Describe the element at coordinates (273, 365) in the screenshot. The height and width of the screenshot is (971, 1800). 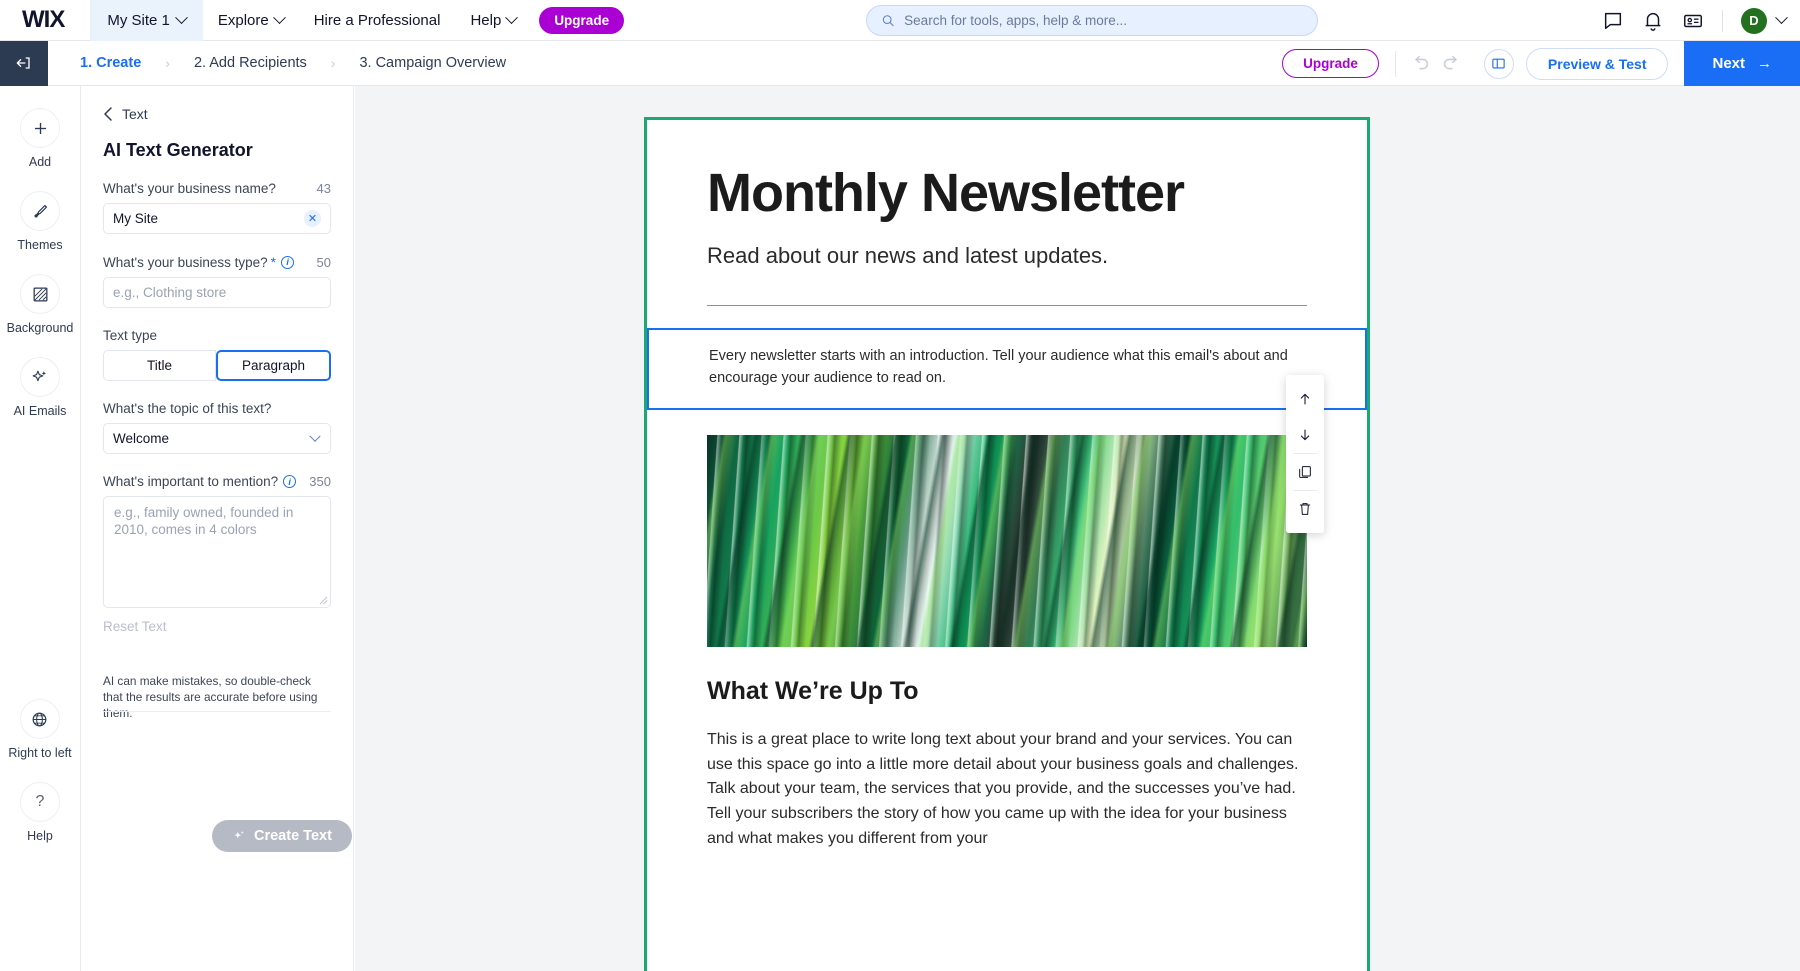
I see `text-type-option-paragraph: Paragraph` at that location.